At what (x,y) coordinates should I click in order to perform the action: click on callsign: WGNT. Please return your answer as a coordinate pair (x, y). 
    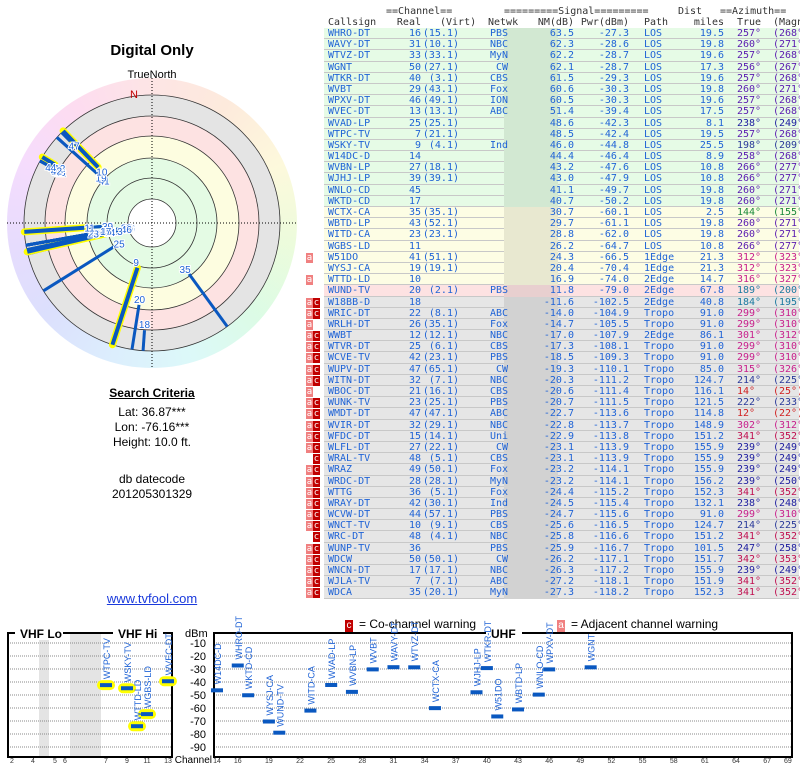
    Looking at the image, I should click on (340, 67).